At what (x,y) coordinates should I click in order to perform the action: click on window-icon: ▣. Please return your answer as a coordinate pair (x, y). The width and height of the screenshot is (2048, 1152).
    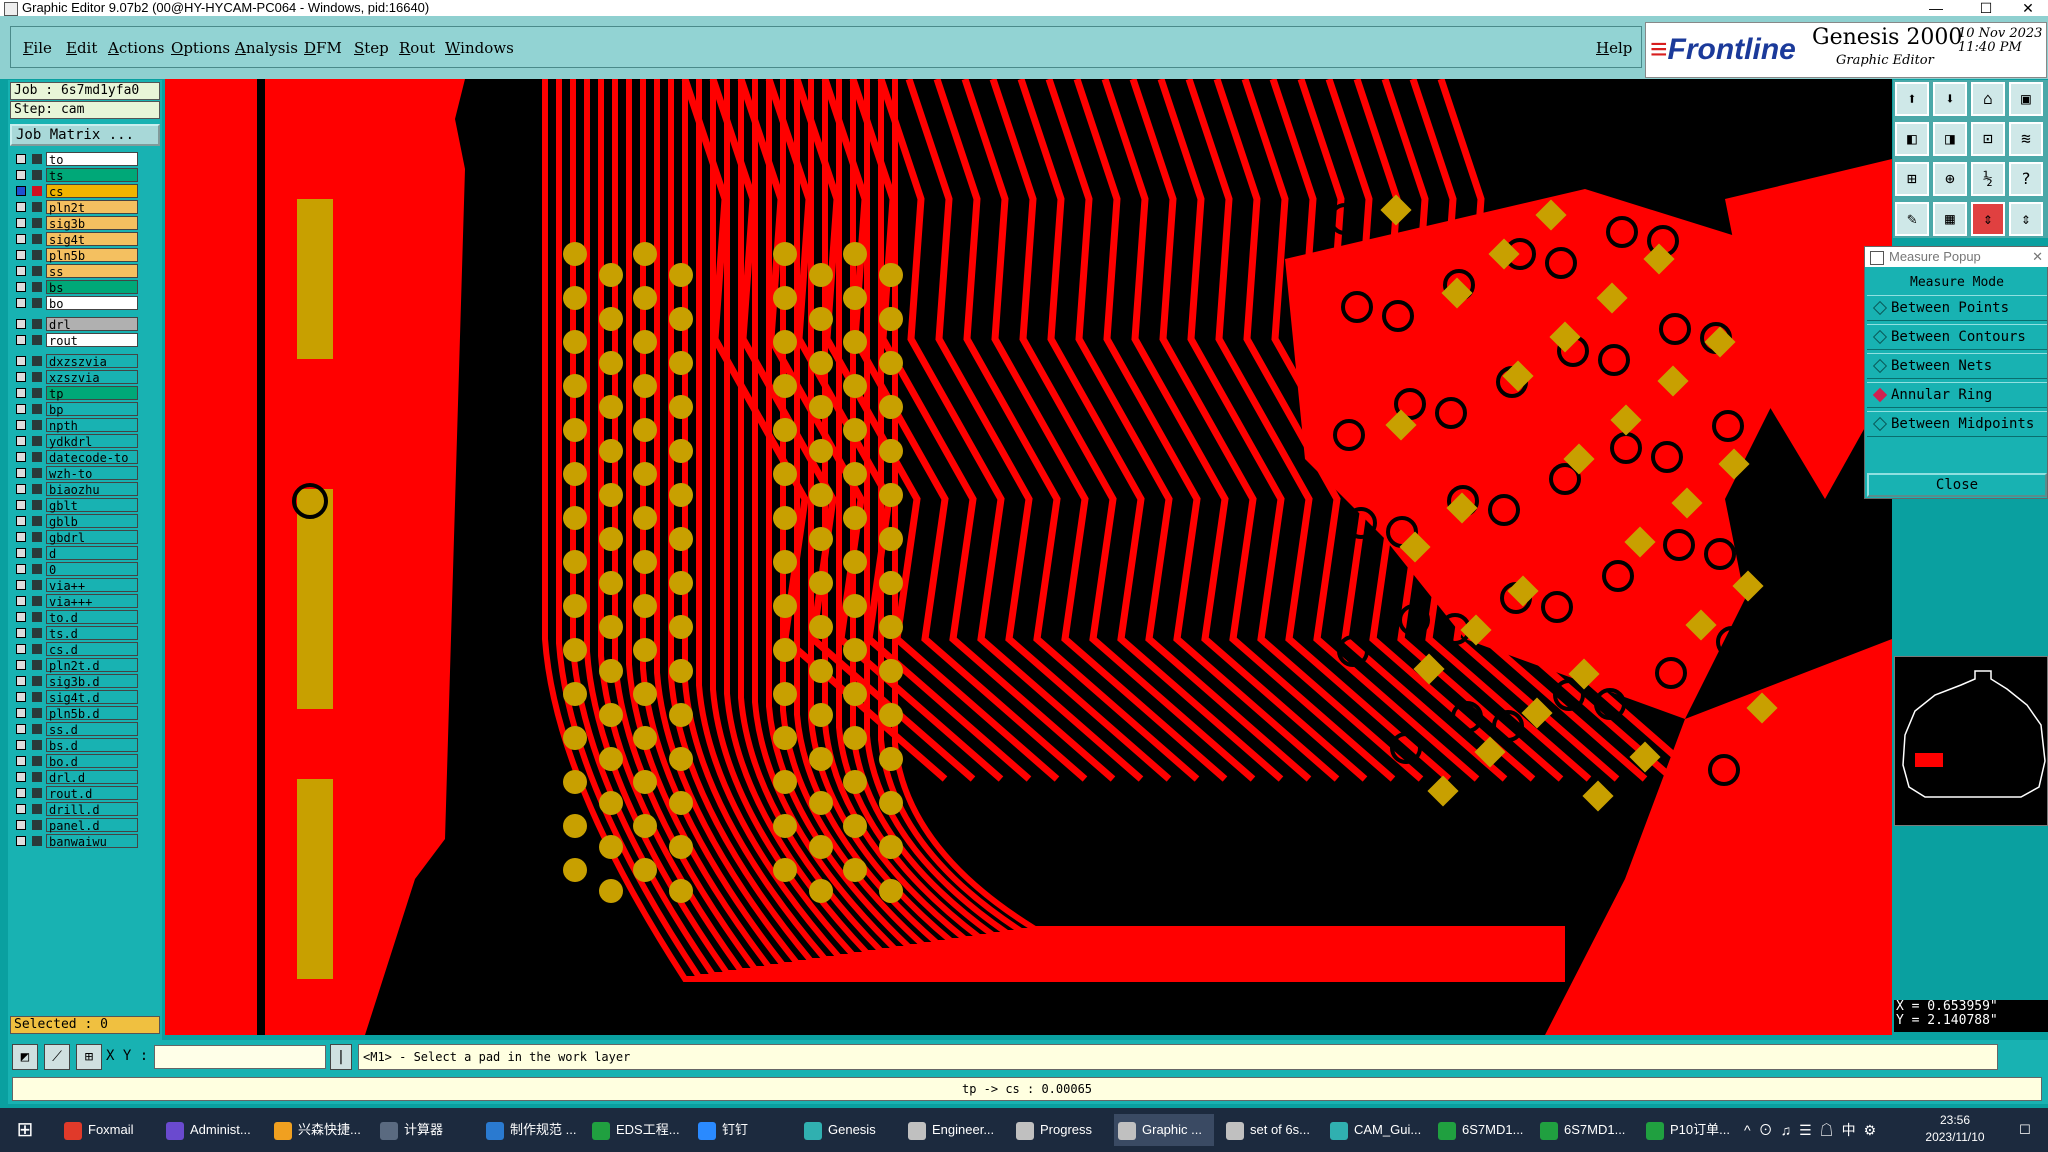
    Looking at the image, I should click on (2026, 99).